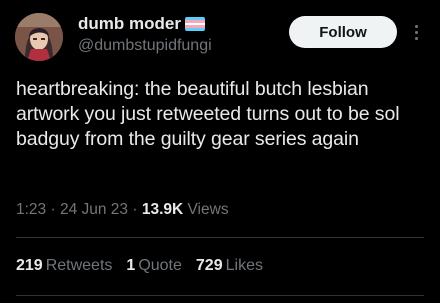 This screenshot has height=303, width=440. Describe the element at coordinates (343, 32) in the screenshot. I see `follow-button: Follow` at that location.